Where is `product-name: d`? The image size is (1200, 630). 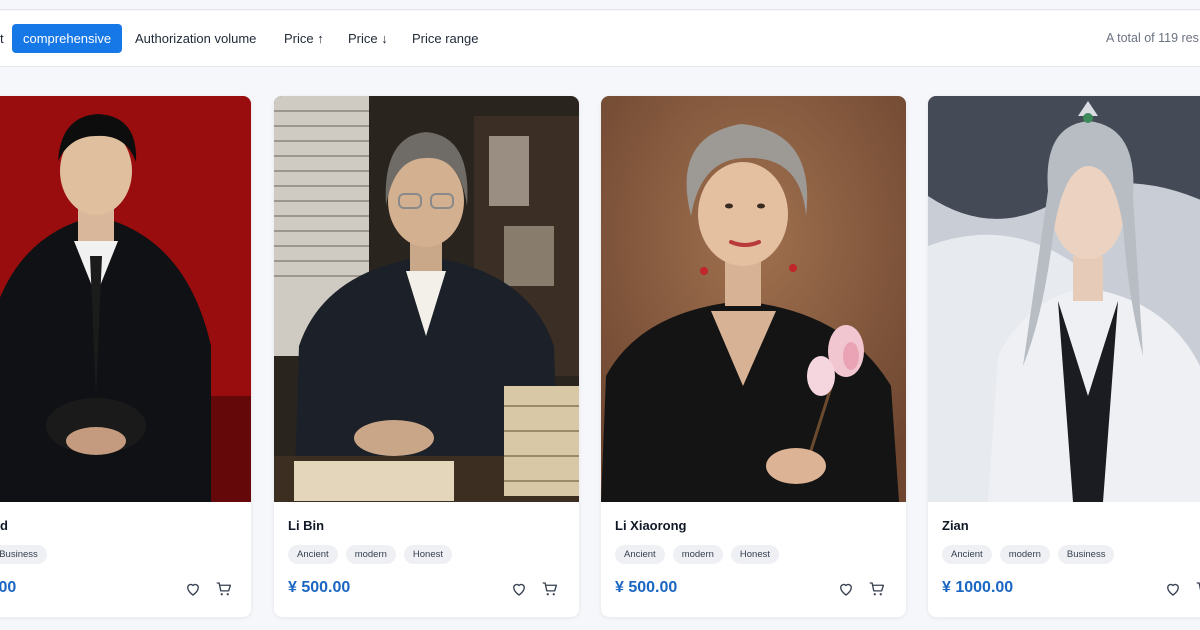
product-name: d is located at coordinates (4, 525).